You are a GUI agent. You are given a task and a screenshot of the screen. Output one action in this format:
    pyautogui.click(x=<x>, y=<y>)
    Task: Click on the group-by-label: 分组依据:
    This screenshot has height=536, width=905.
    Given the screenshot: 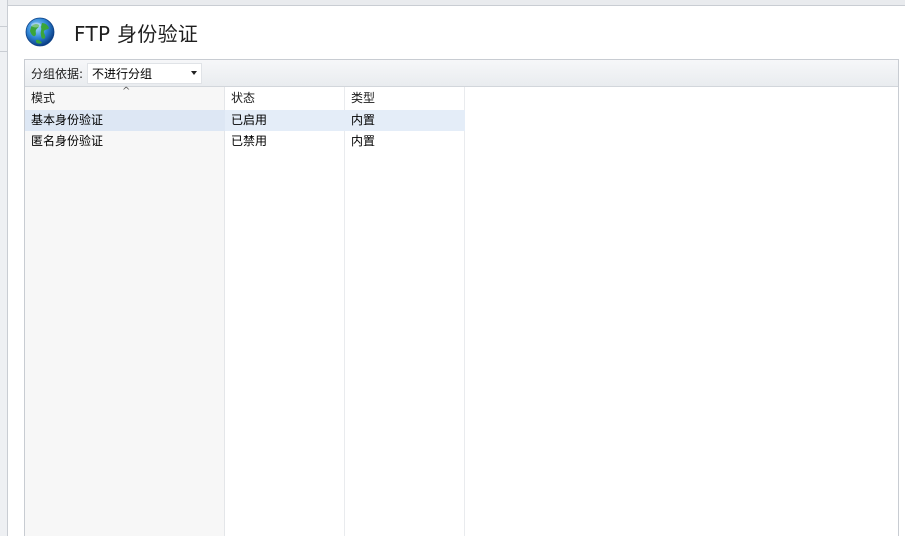 What is the action you would take?
    pyautogui.click(x=57, y=73)
    